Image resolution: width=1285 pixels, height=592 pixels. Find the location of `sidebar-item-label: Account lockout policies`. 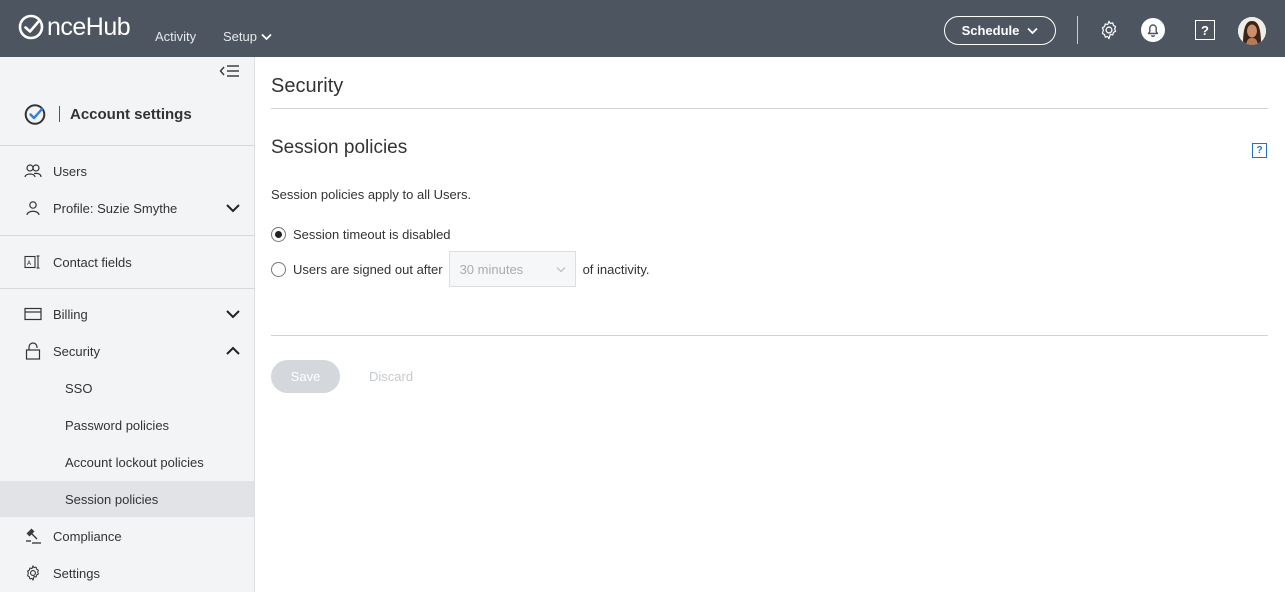

sidebar-item-label: Account lockout policies is located at coordinates (134, 462).